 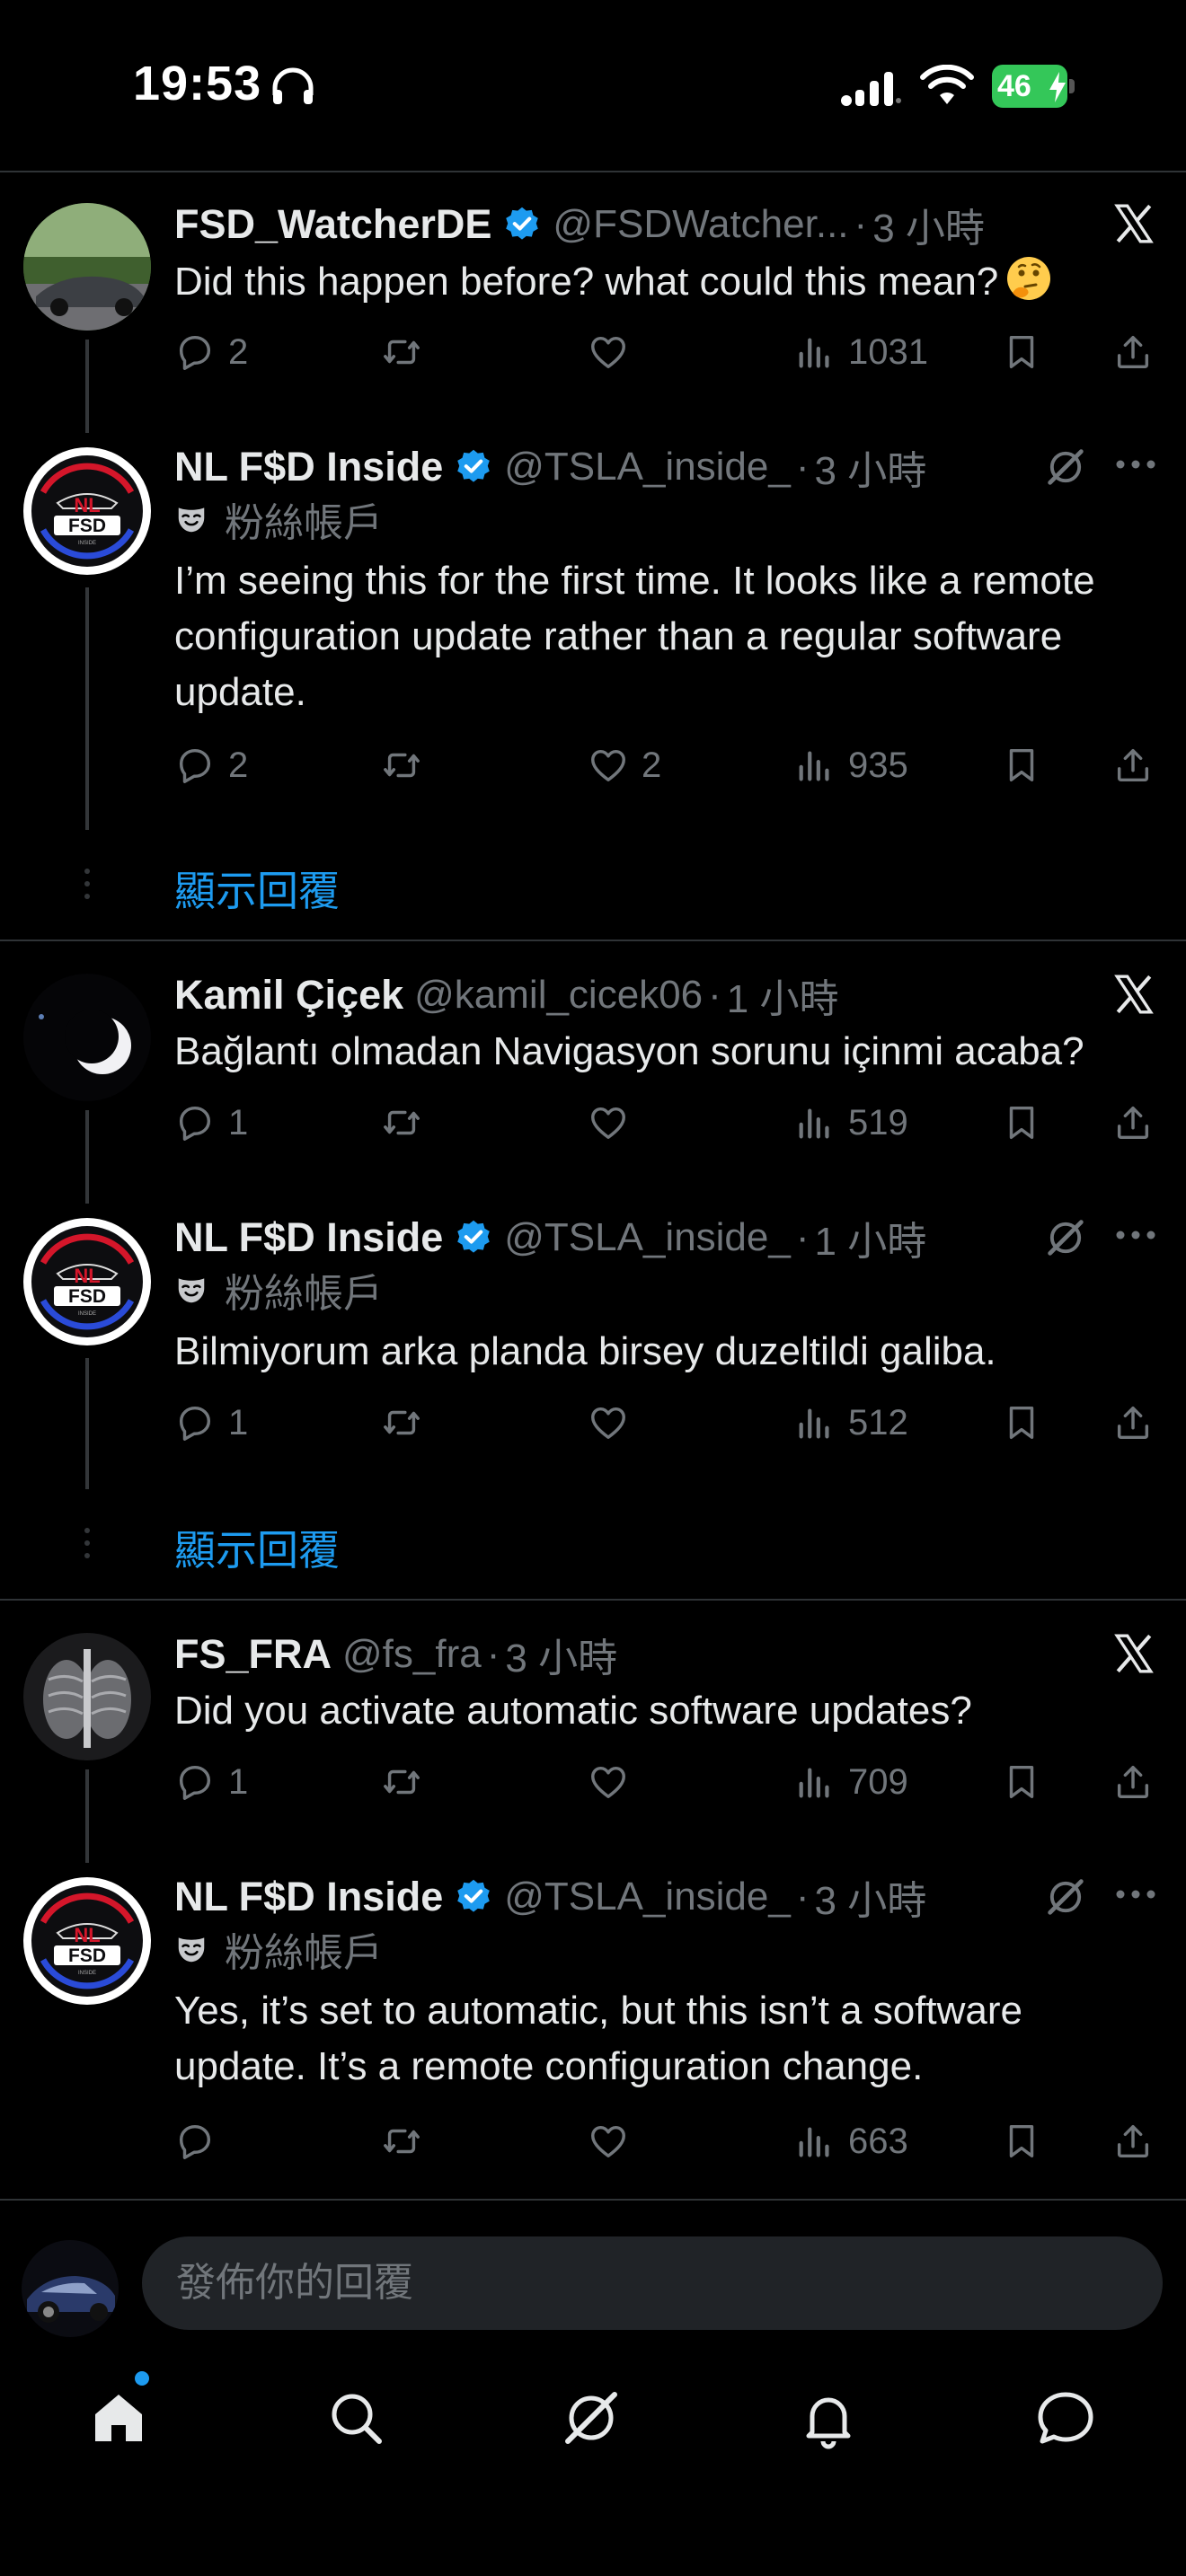 What do you see at coordinates (253, 1654) in the screenshot?
I see `display-name: FS_FRA` at bounding box center [253, 1654].